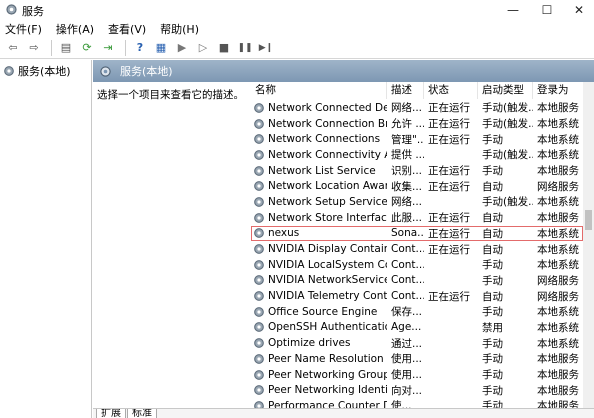 This screenshot has width=594, height=418. I want to click on table-row: Network List Service 识别... 正在运行 手动 本地服务, so click(417, 171).